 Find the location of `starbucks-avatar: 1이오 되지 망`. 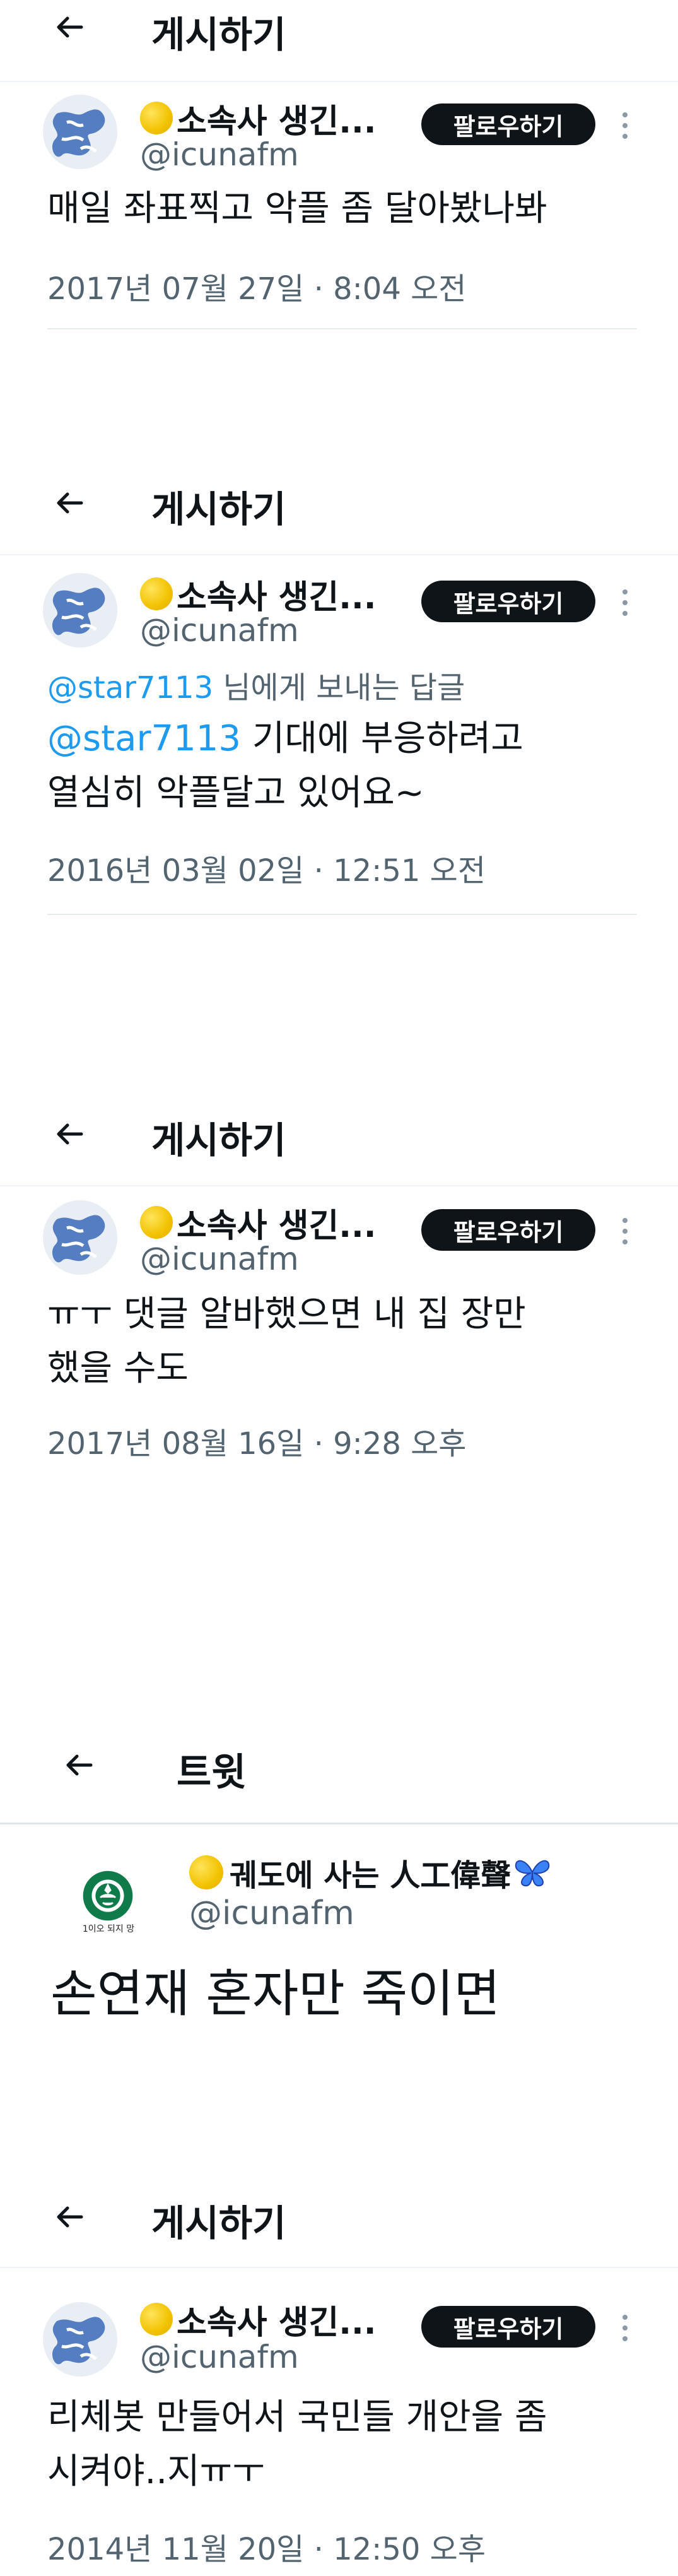

starbucks-avatar: 1이오 되지 망 is located at coordinates (108, 1900).